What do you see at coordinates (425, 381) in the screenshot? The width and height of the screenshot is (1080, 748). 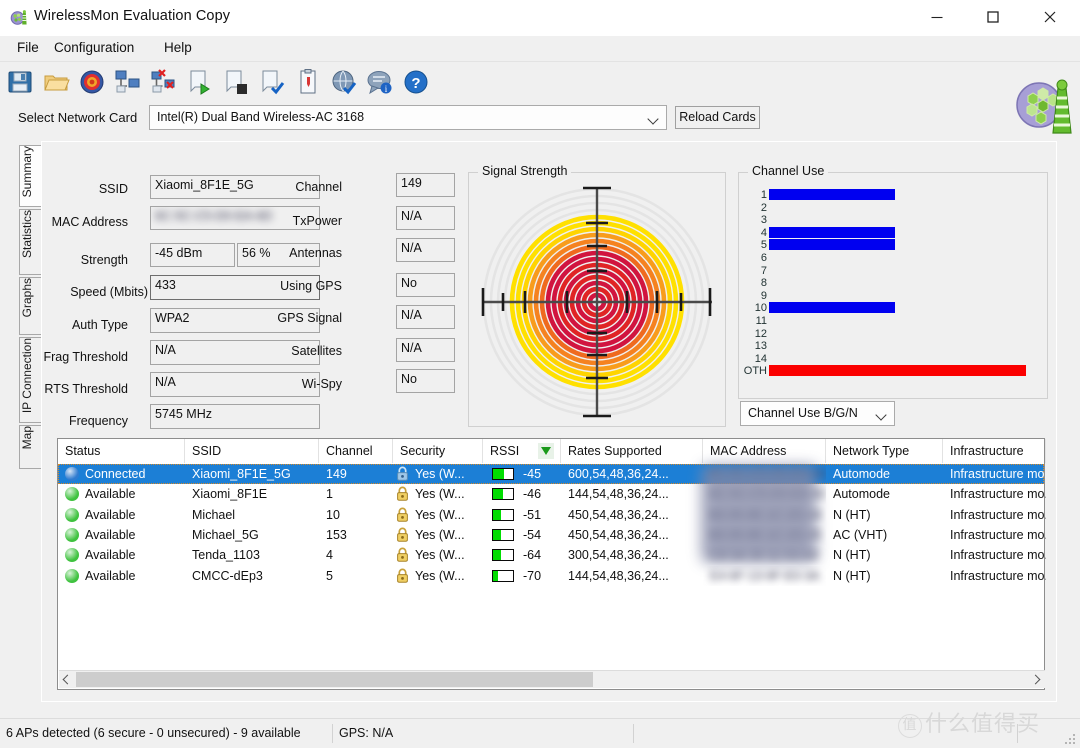 I see `wi-spy-field: No` at bounding box center [425, 381].